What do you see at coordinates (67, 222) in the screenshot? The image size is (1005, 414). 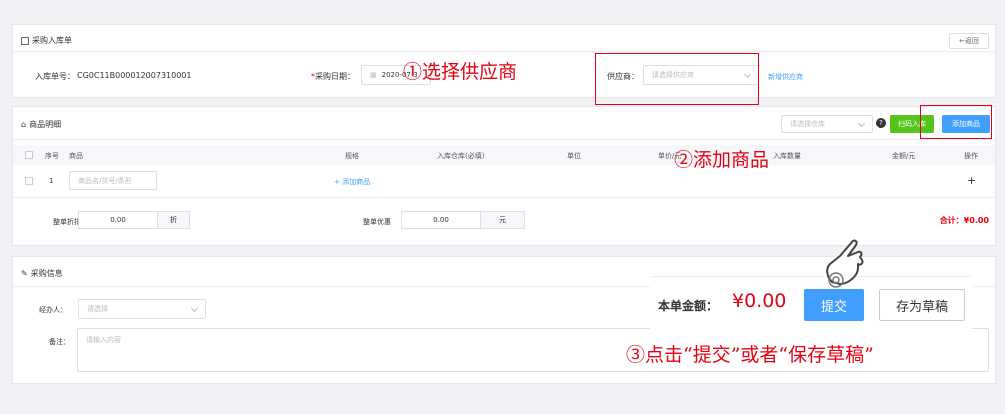 I see `discount-label: 整单折扣` at bounding box center [67, 222].